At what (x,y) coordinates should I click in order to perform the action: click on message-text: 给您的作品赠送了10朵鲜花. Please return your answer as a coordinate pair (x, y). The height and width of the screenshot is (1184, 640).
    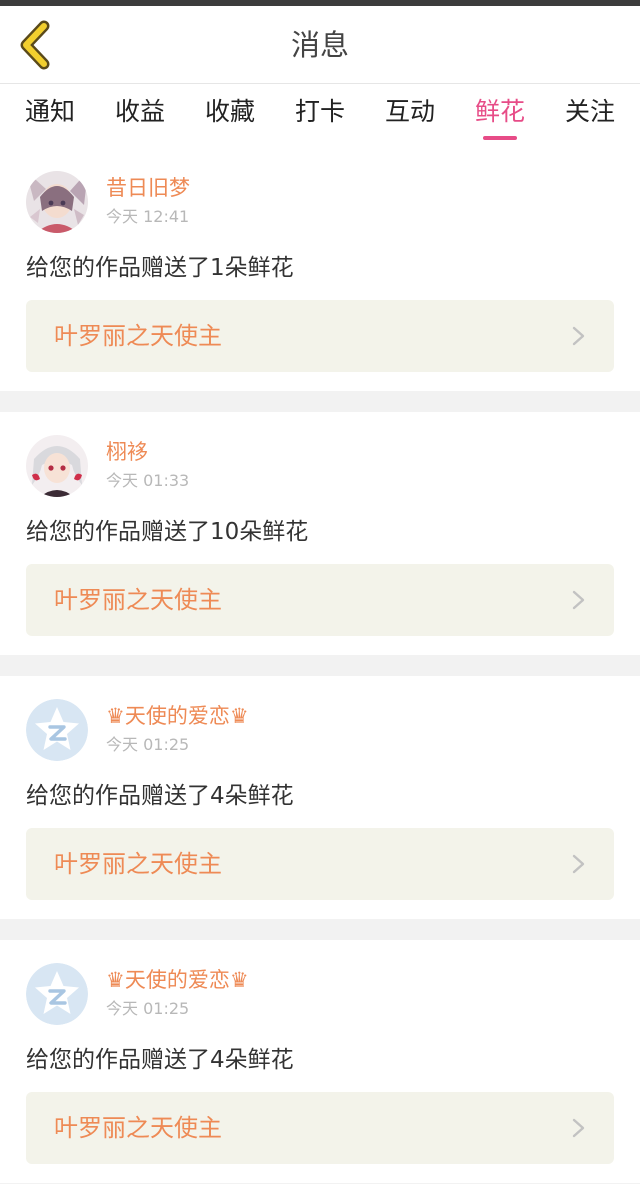
    Looking at the image, I should click on (167, 532).